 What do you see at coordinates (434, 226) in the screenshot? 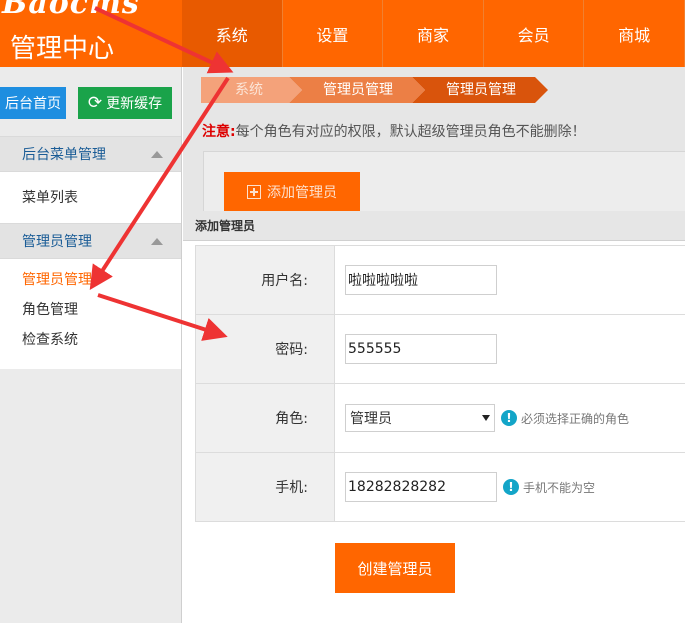
I see `dialog-title: 添加管理员` at bounding box center [434, 226].